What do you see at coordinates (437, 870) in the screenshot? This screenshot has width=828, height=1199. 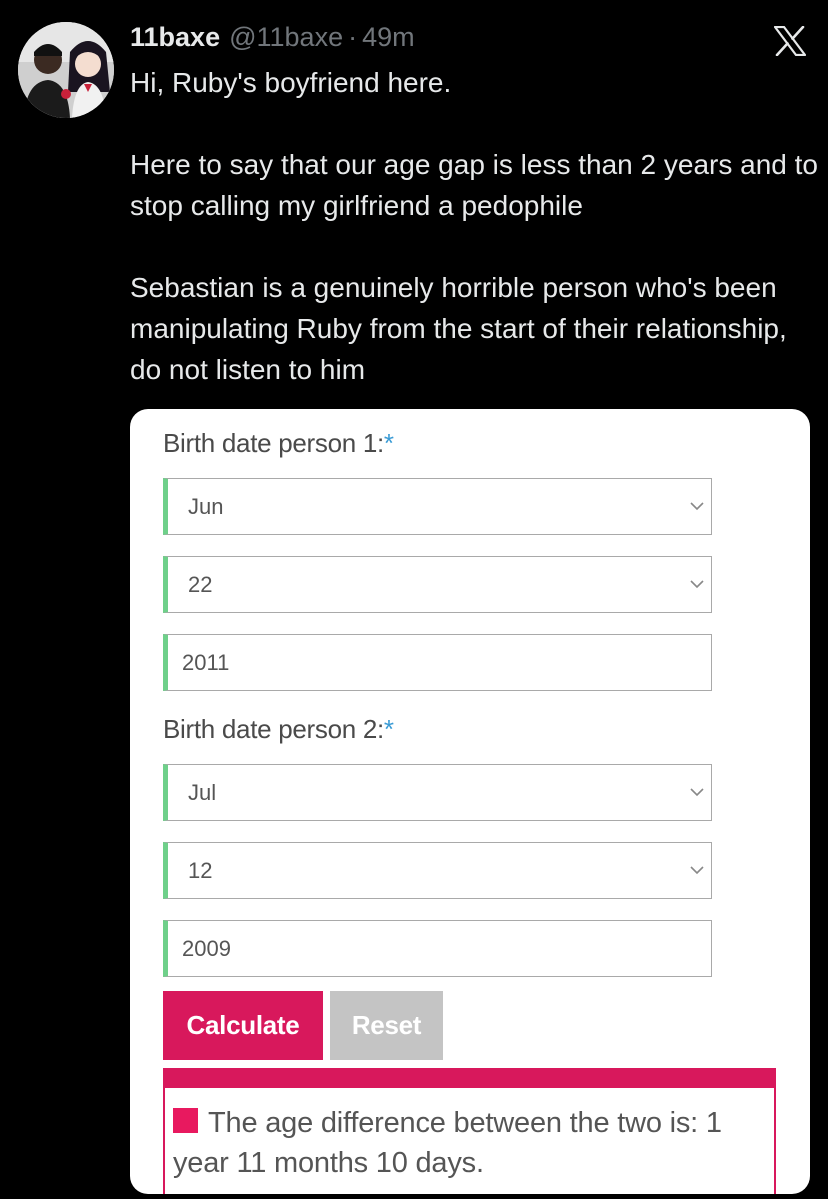 I see `person2-day-select: 12` at bounding box center [437, 870].